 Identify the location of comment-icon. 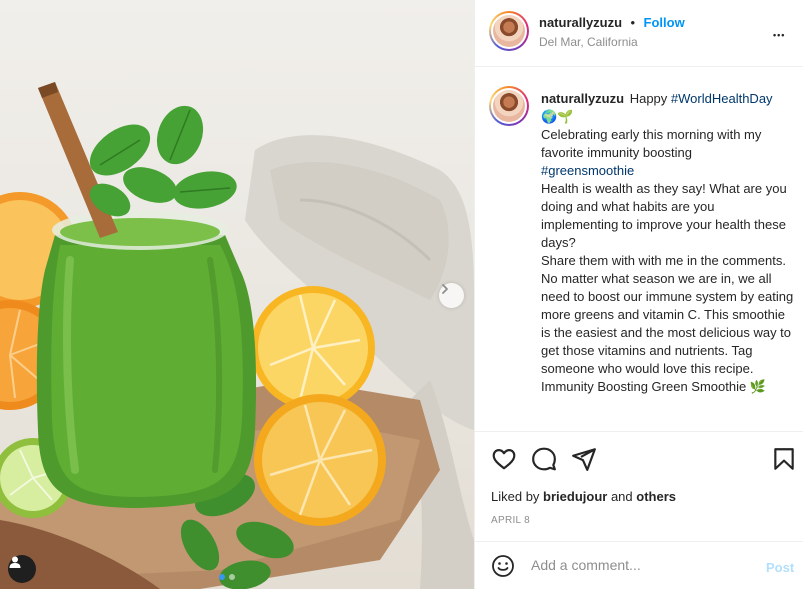
(544, 459).